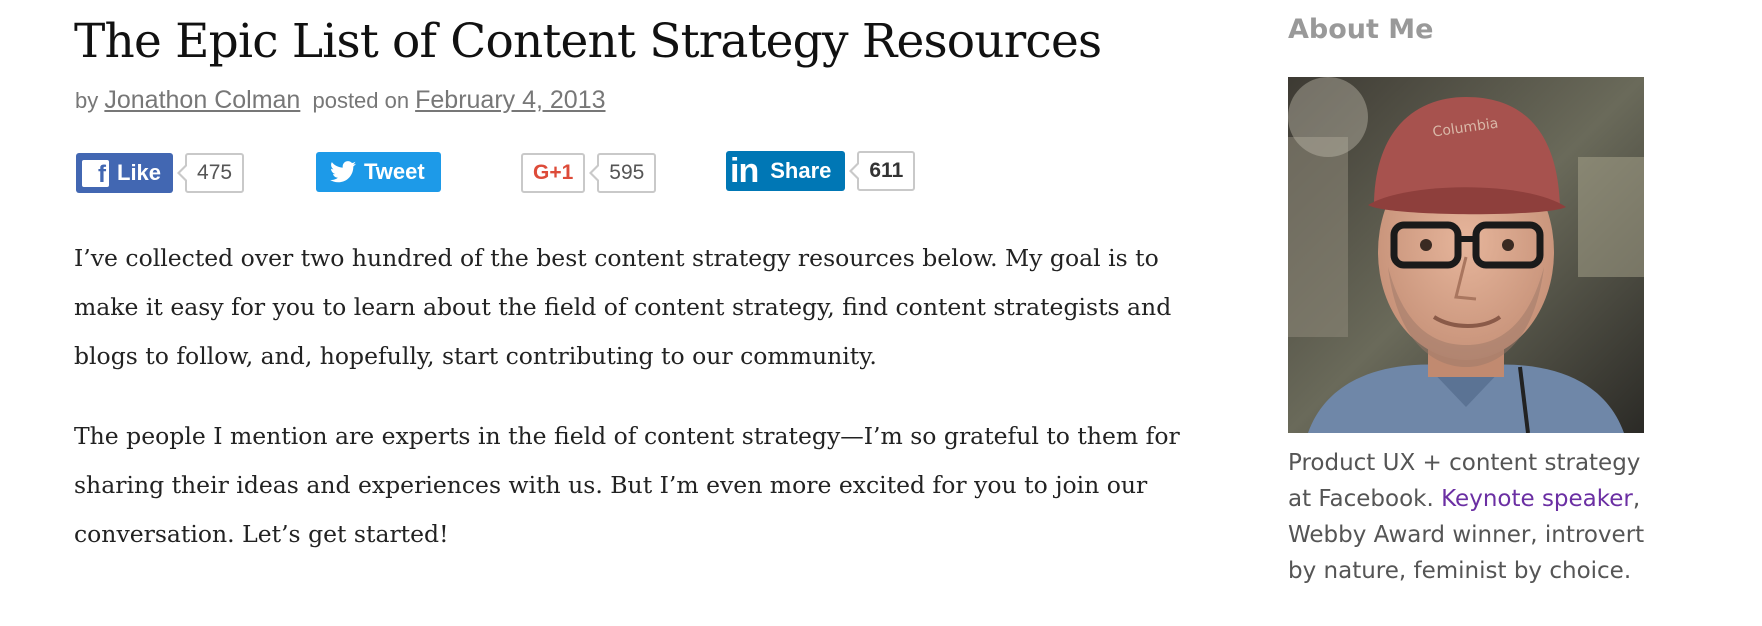 This screenshot has height=626, width=1762. What do you see at coordinates (202, 100) in the screenshot?
I see `author-link: Jonathon Colman` at bounding box center [202, 100].